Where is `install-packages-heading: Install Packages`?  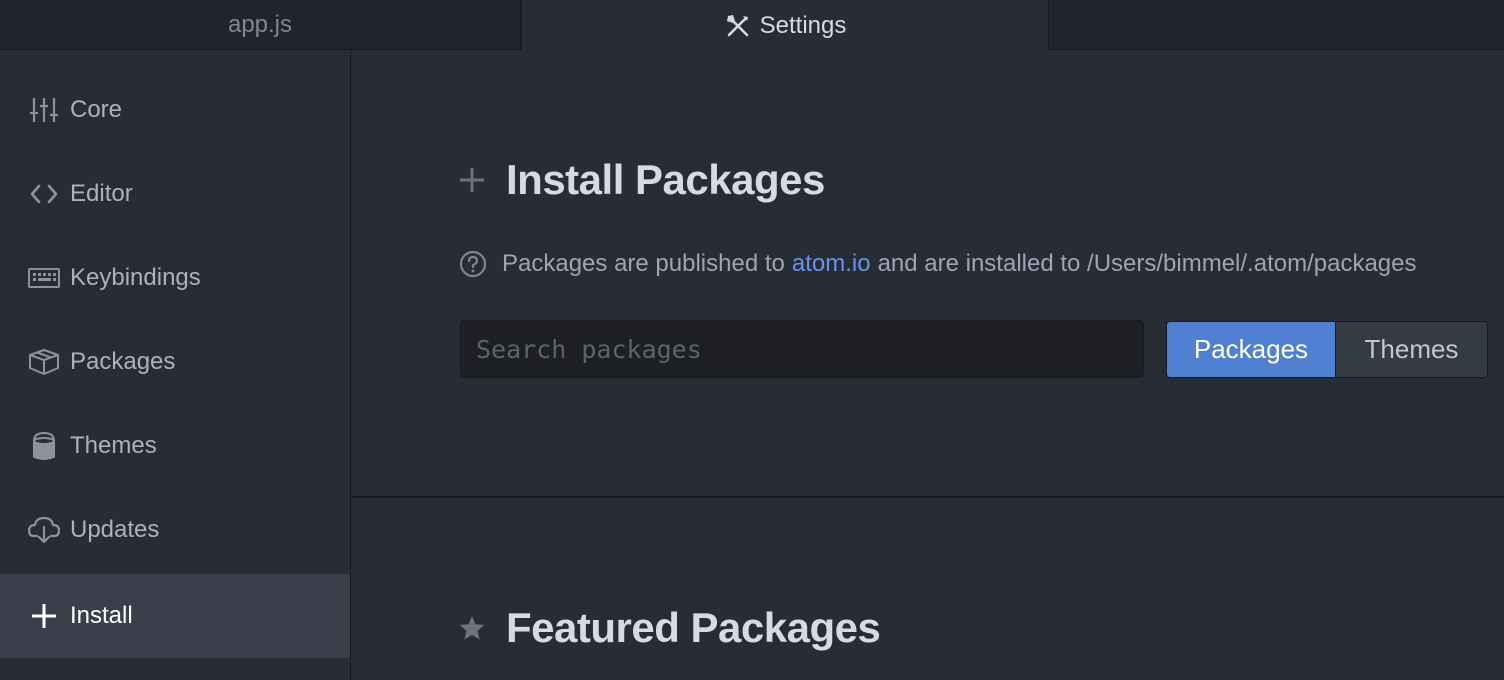
install-packages-heading: Install Packages is located at coordinates (641, 180).